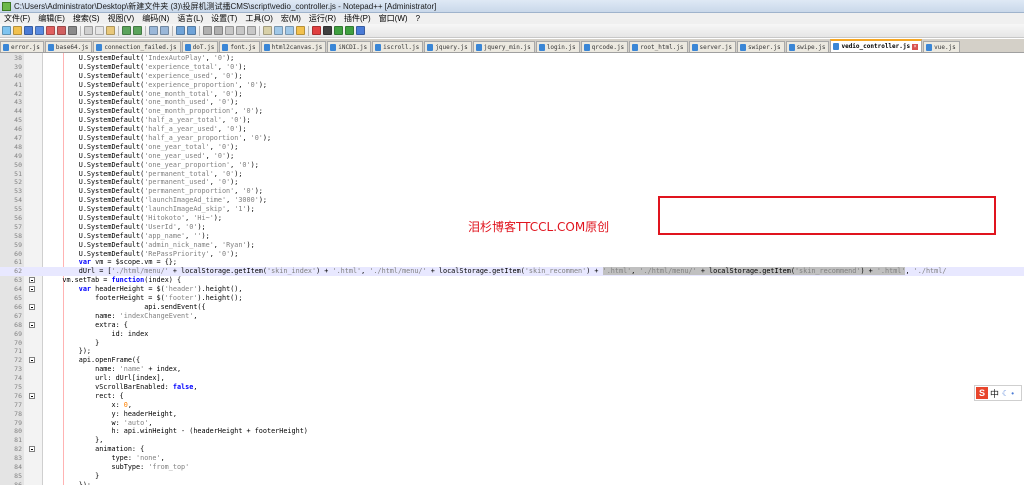 This screenshot has height=485, width=1024. What do you see at coordinates (876, 45) in the screenshot?
I see `file-tab: vedio_controller.js ×` at bounding box center [876, 45].